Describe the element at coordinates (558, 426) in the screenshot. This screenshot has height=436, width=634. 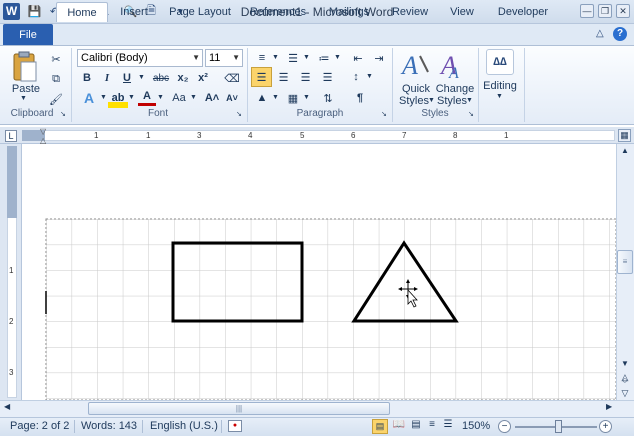
I see `zoom-slider-thumb` at that location.